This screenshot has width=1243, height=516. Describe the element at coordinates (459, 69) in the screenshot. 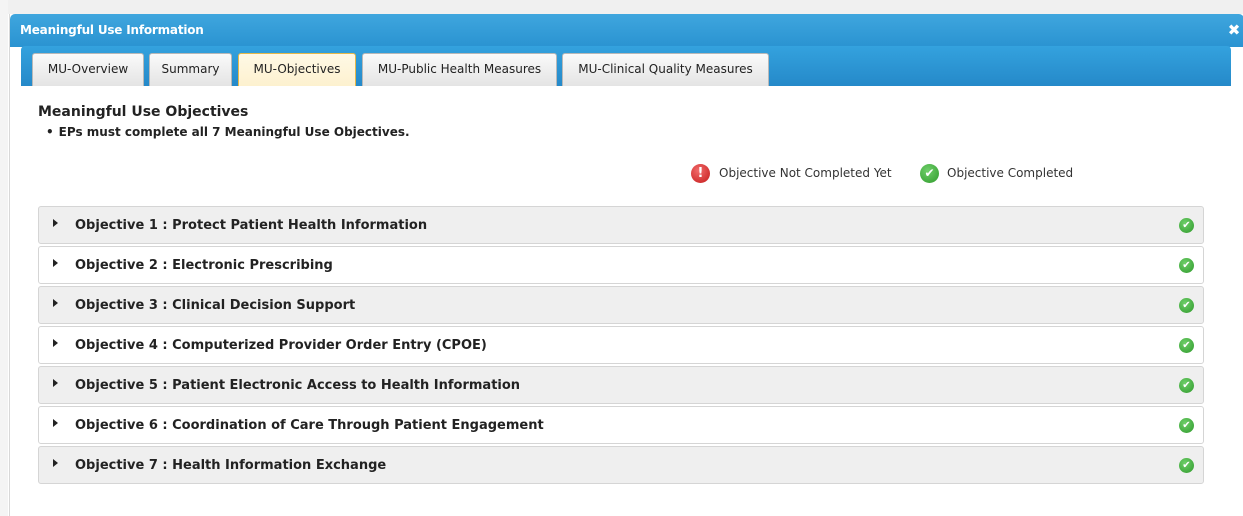

I see `tab-mu-public-health-measures: MU-Public Health Measures` at that location.